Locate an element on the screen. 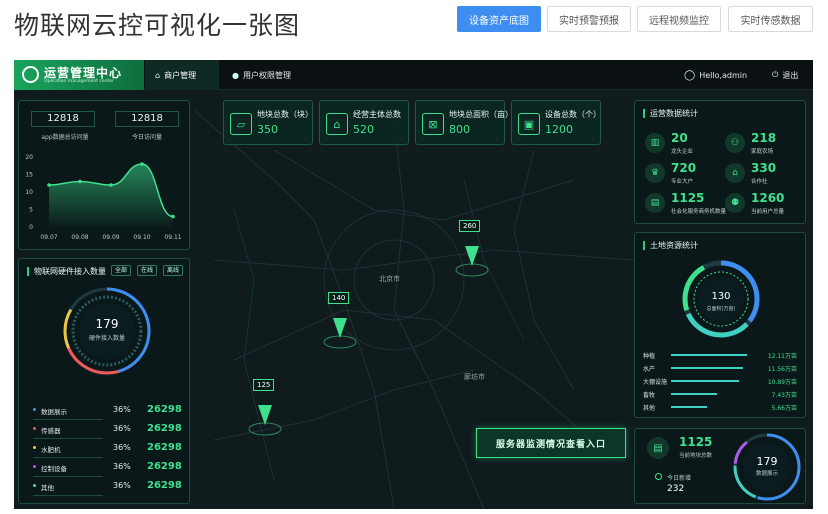 This screenshot has width=828, height=514. logout-button: ⏻ 退出 is located at coordinates (786, 75).